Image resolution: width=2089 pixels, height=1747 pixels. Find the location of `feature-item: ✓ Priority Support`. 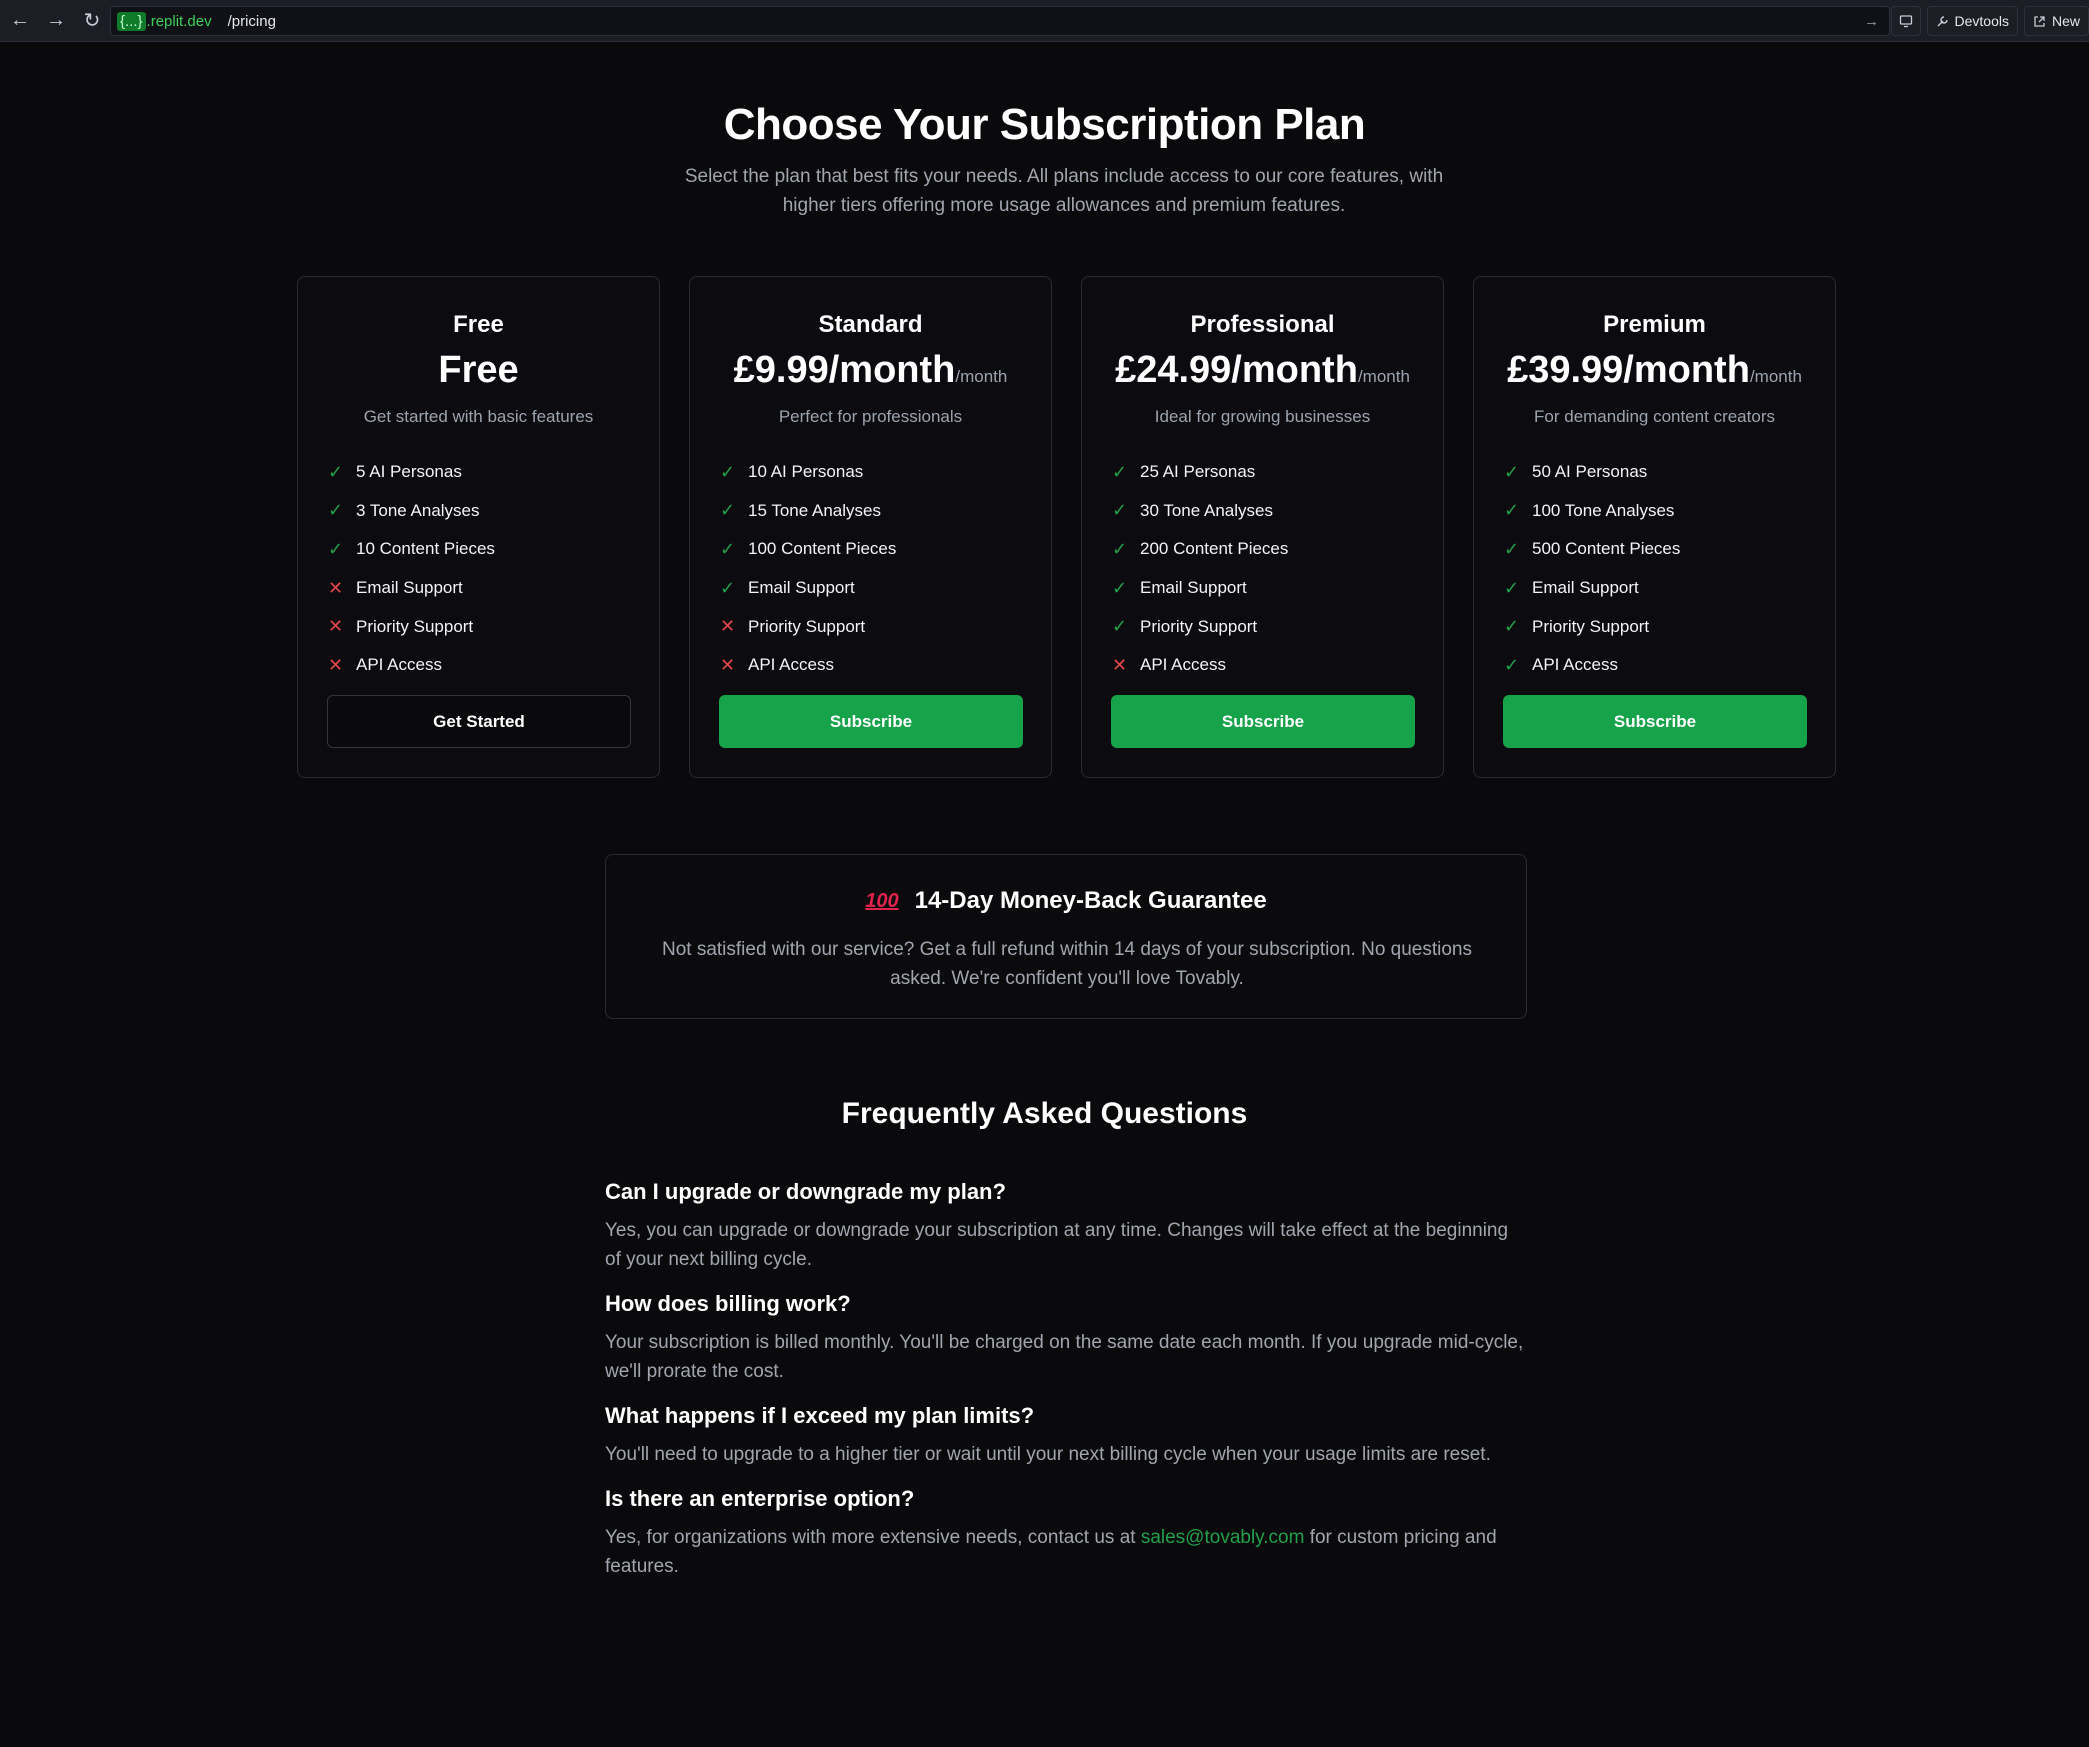

feature-item: ✓ Priority Support is located at coordinates (1262, 626).